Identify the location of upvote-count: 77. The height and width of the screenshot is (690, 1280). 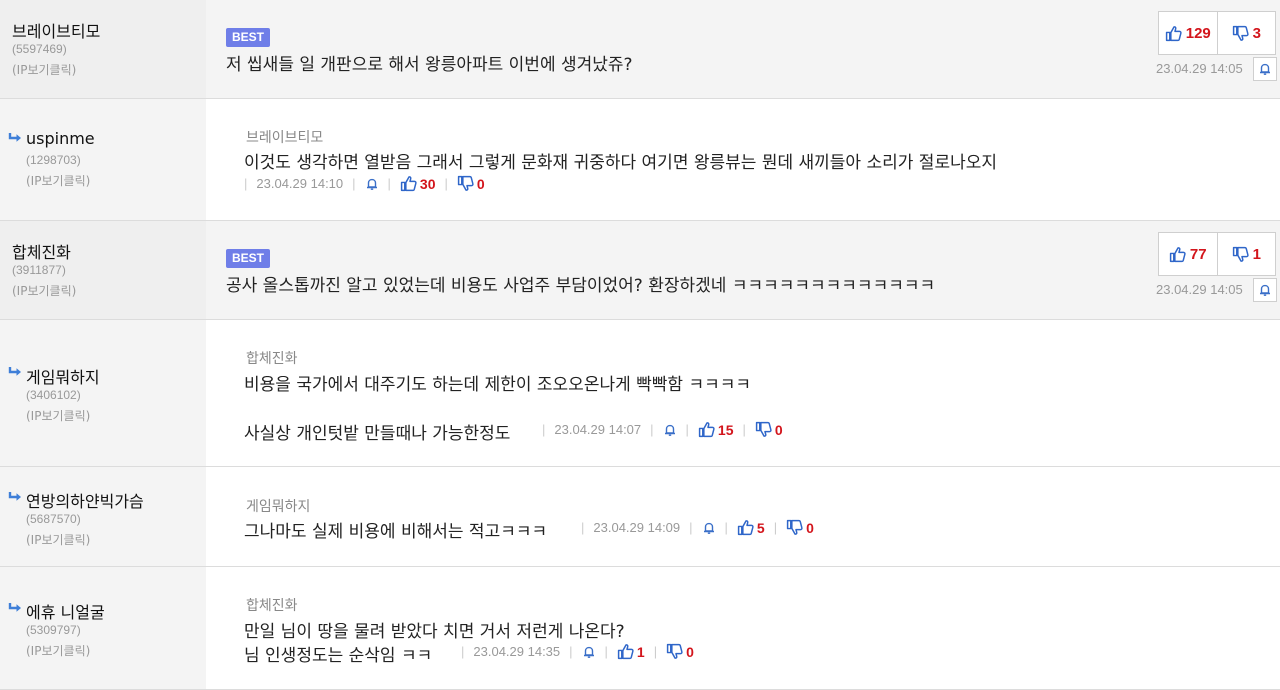
(1198, 254).